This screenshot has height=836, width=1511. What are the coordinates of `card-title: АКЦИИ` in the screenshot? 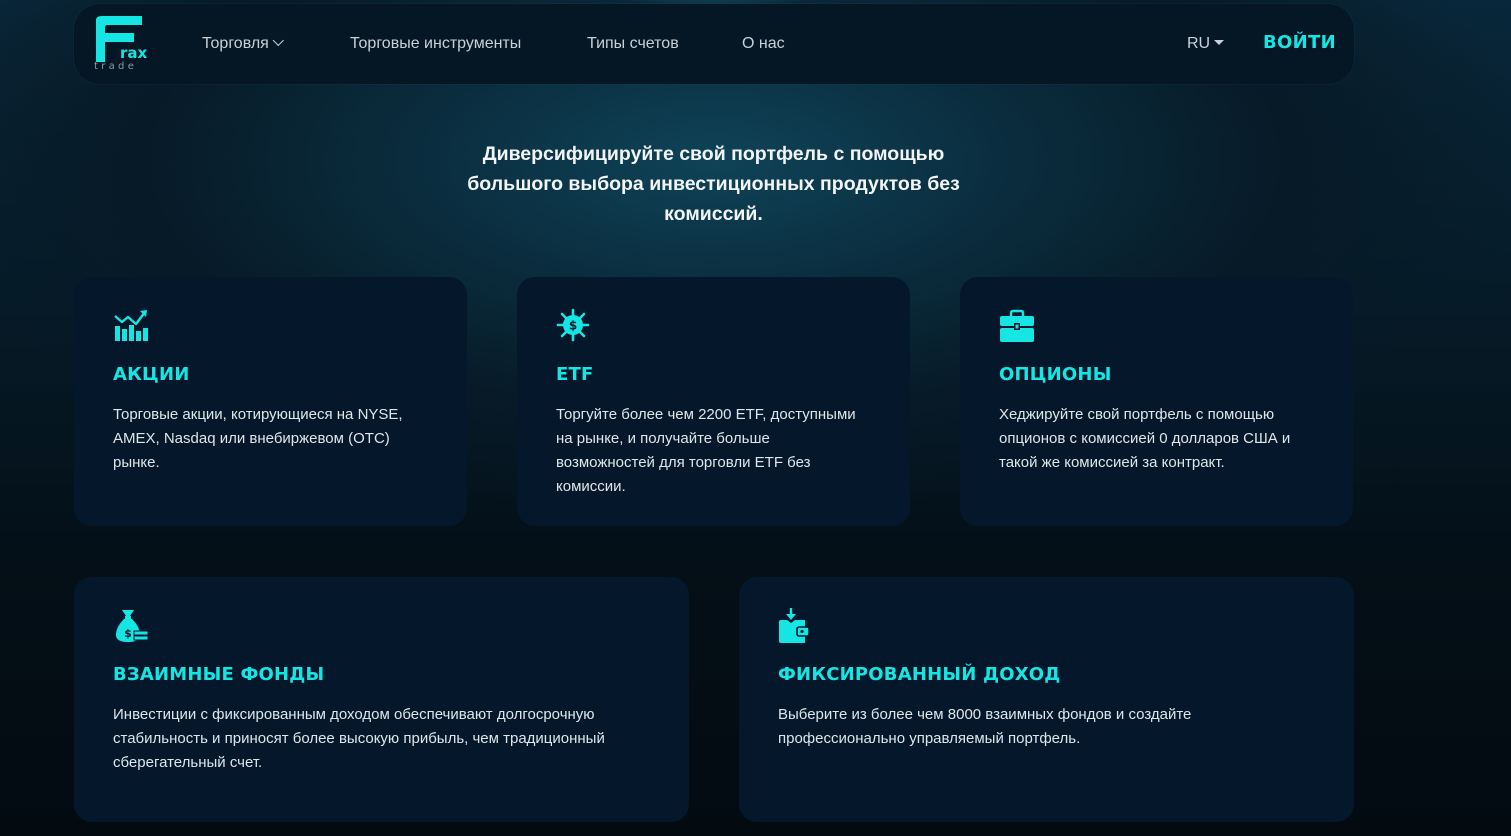 It's located at (151, 374).